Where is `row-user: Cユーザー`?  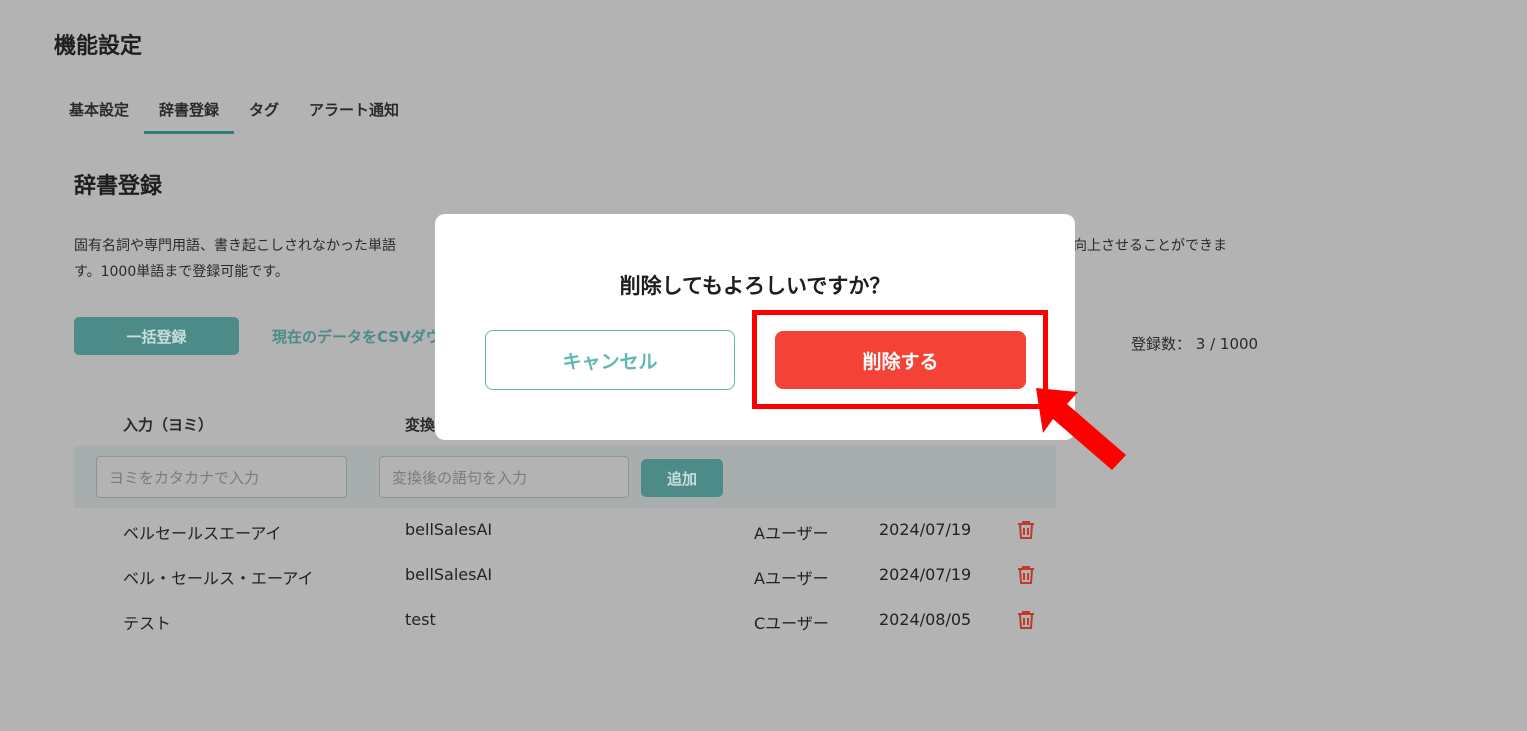 row-user: Cユーザー is located at coordinates (791, 623).